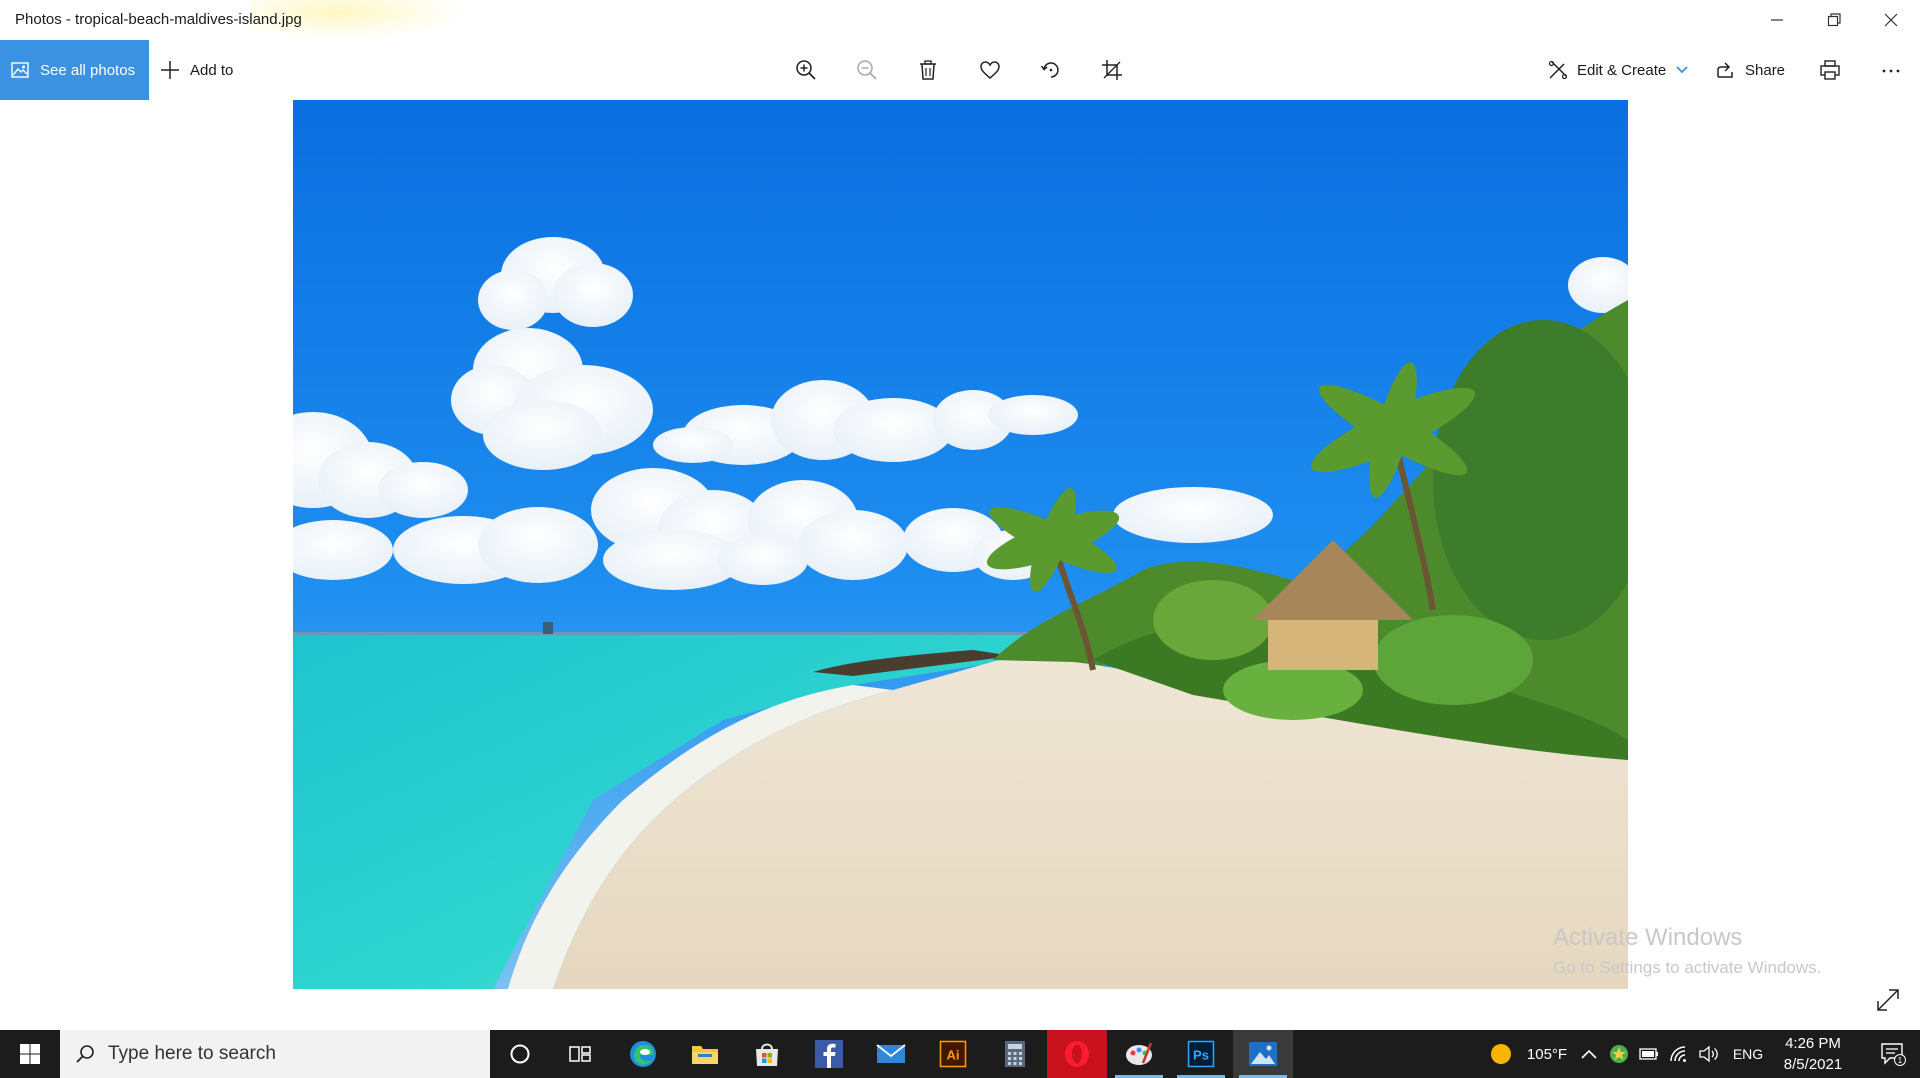 This screenshot has width=1920, height=1078. I want to click on sun-icon, so click(1500, 1054).